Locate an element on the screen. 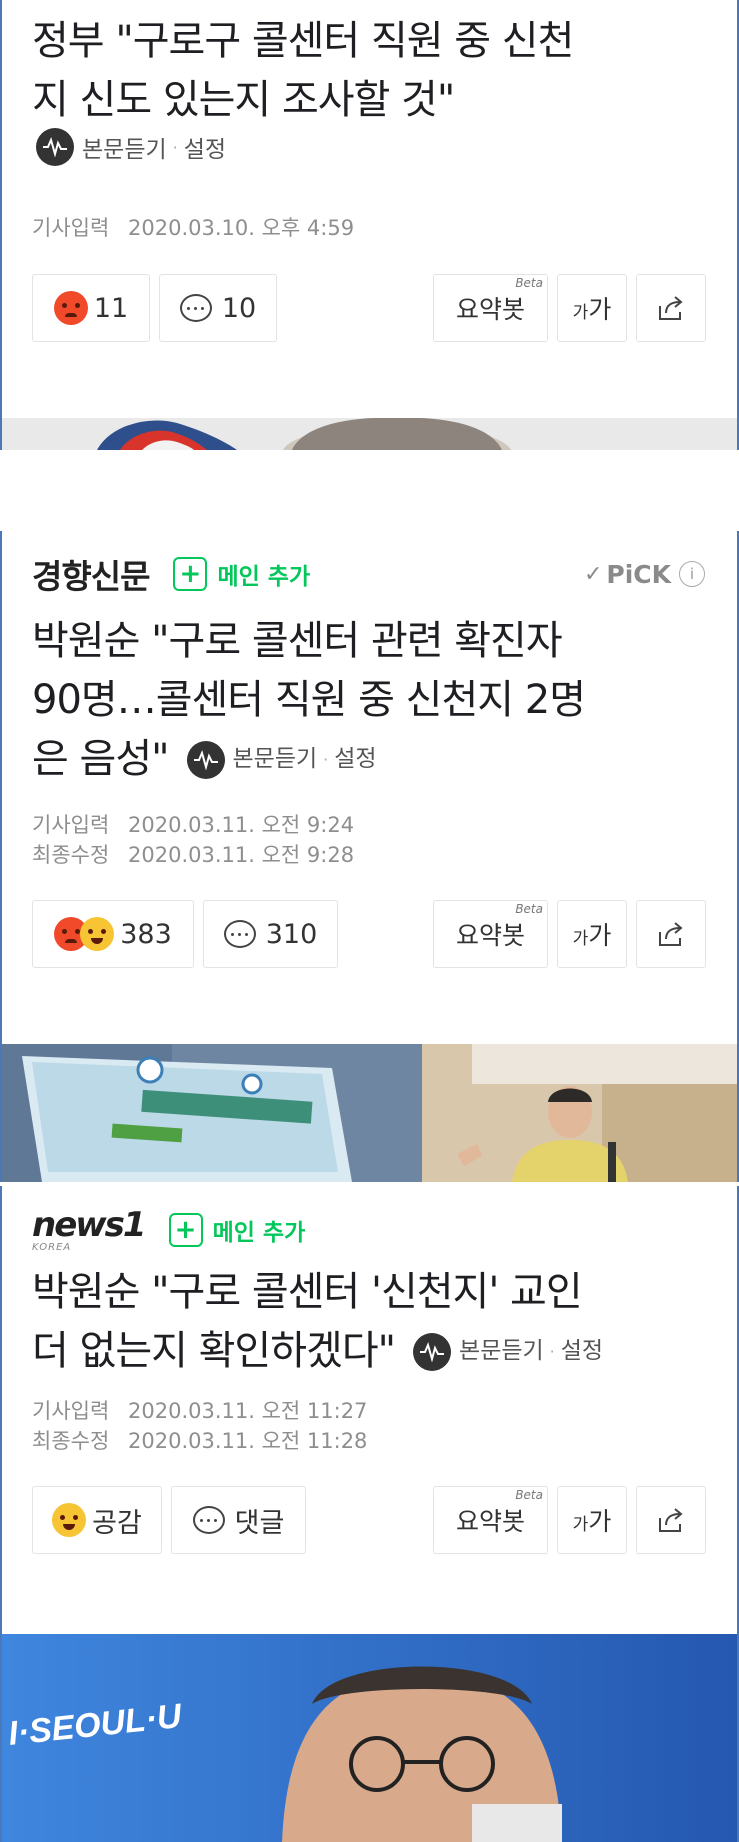  article-dates: 기사입력 2020.03.10. 오후 4:59 is located at coordinates (193, 228).